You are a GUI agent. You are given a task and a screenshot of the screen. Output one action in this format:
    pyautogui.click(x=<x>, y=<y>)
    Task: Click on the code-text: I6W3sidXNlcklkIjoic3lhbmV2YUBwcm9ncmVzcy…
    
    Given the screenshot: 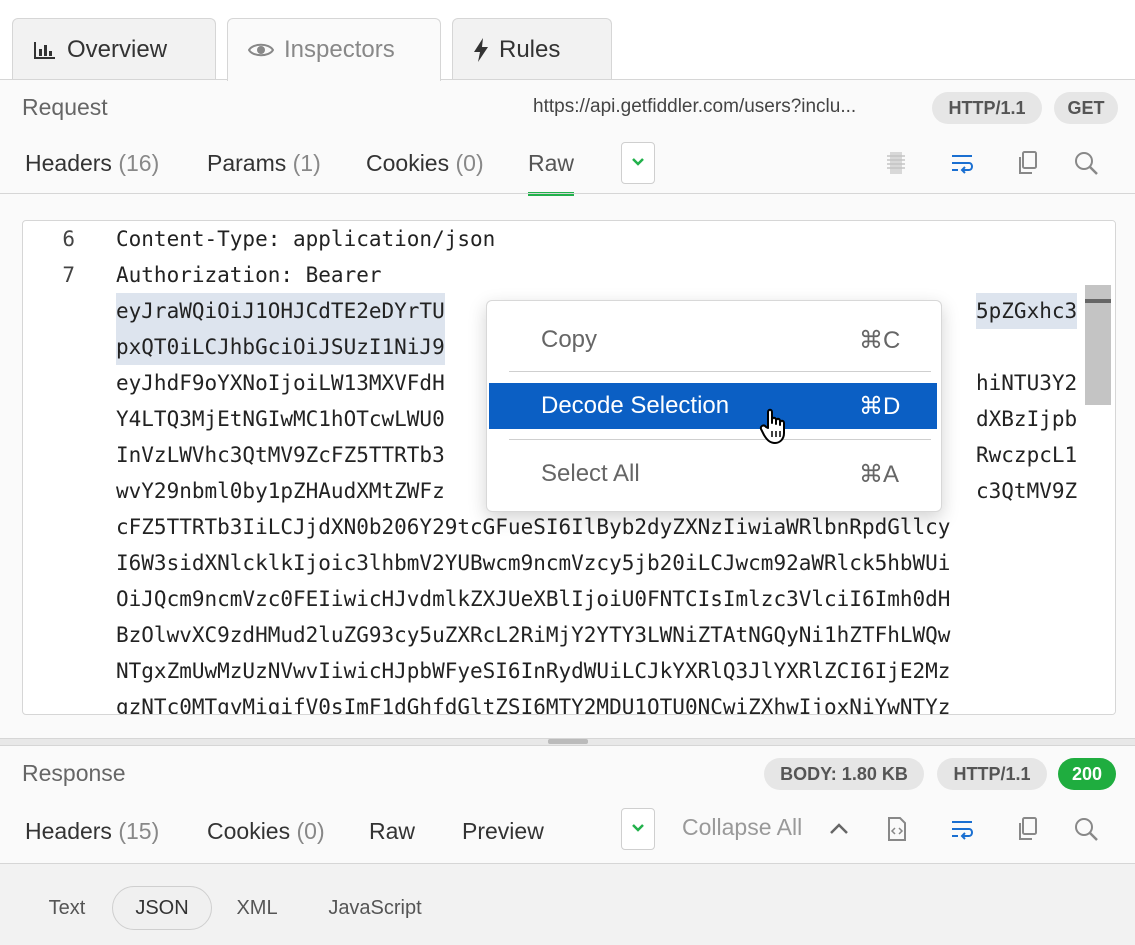 What is the action you would take?
    pyautogui.click(x=533, y=563)
    